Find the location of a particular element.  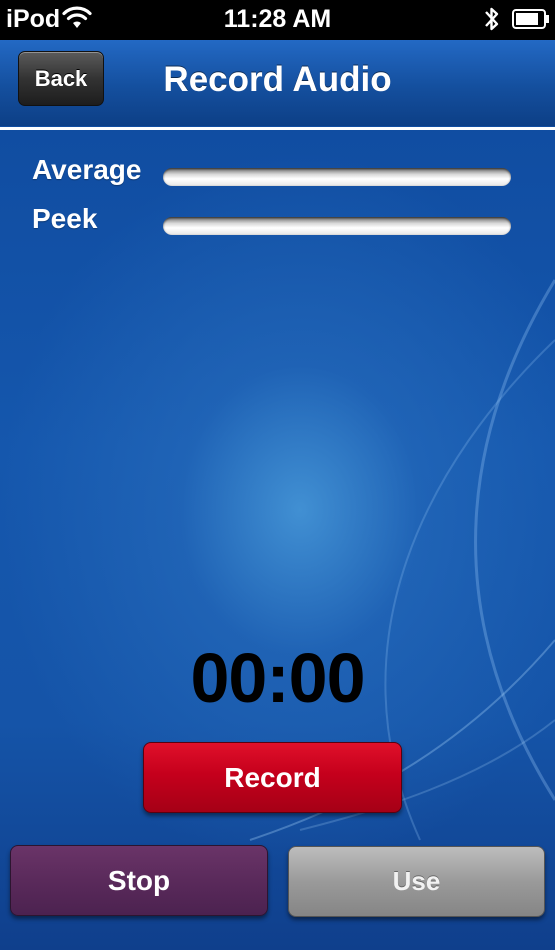

battery-icon is located at coordinates (530, 19).